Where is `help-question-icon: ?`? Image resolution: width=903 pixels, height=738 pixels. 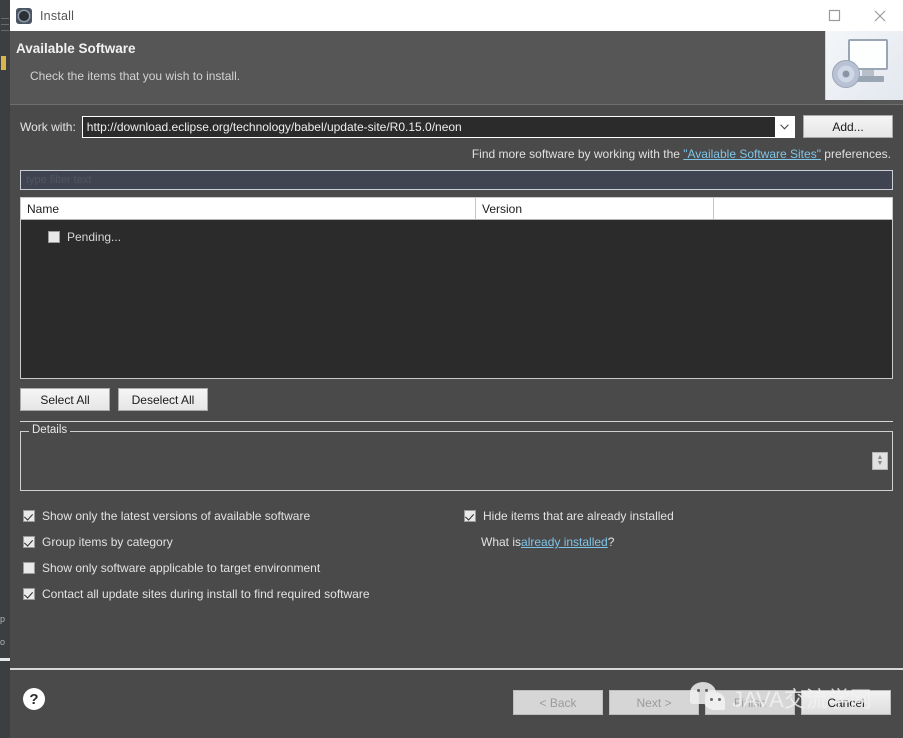 help-question-icon: ? is located at coordinates (34, 699).